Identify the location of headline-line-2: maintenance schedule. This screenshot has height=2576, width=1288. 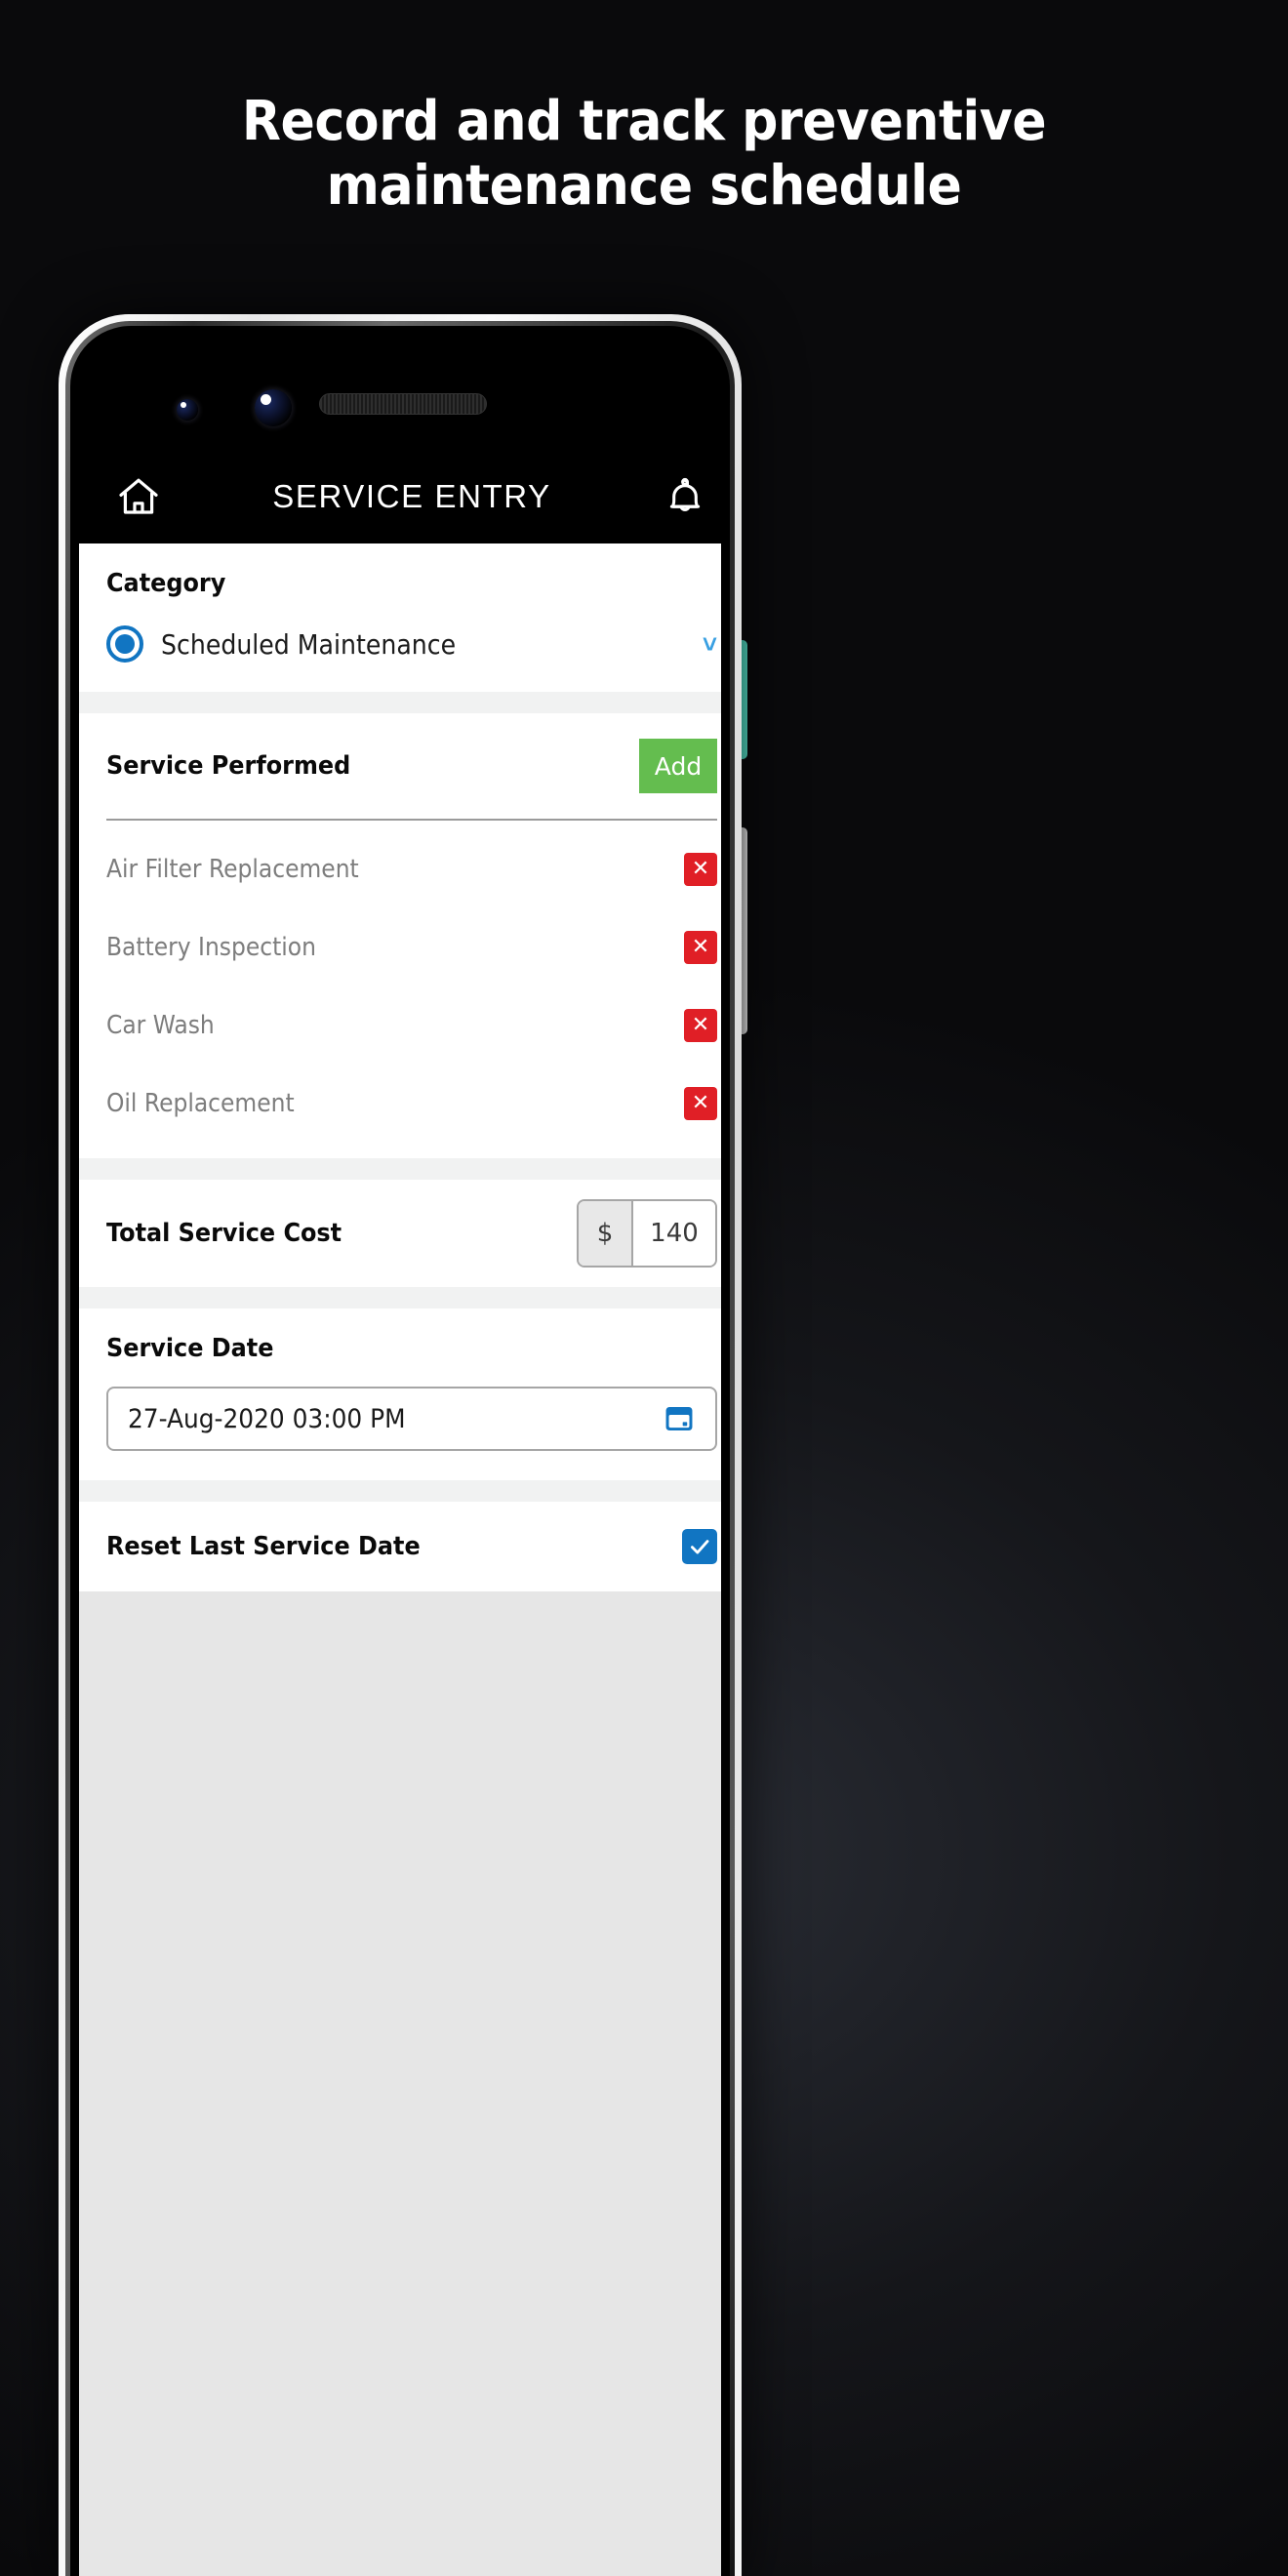
(644, 186).